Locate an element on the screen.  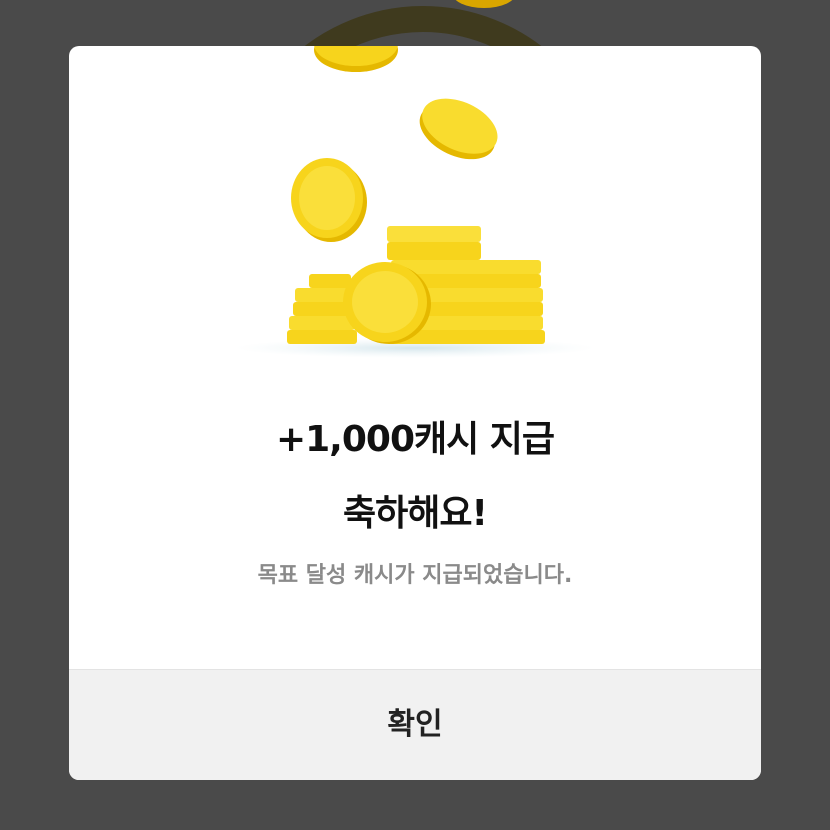
confirm-button: 확인 is located at coordinates (415, 725).